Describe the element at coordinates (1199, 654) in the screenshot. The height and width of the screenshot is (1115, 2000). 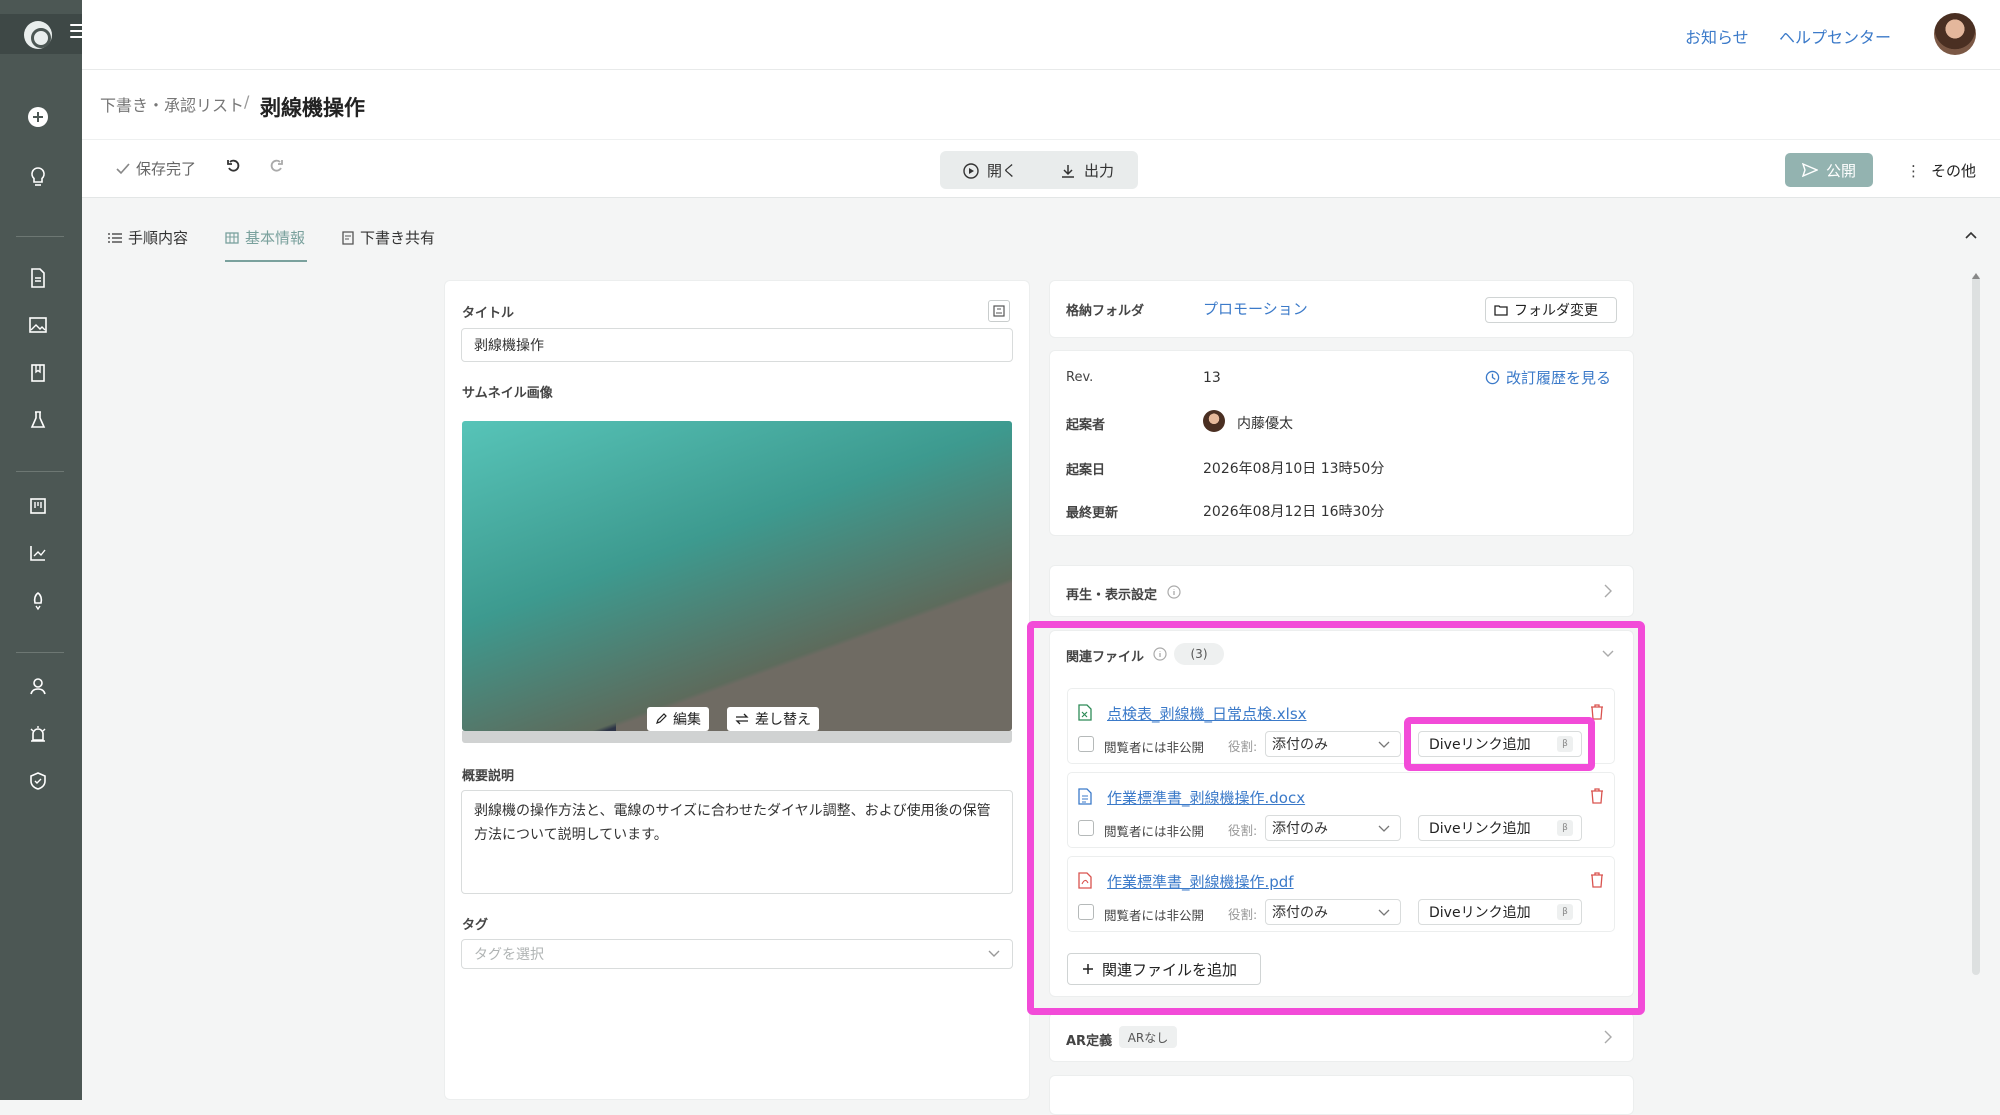
I see `related-files-count: (3)` at that location.